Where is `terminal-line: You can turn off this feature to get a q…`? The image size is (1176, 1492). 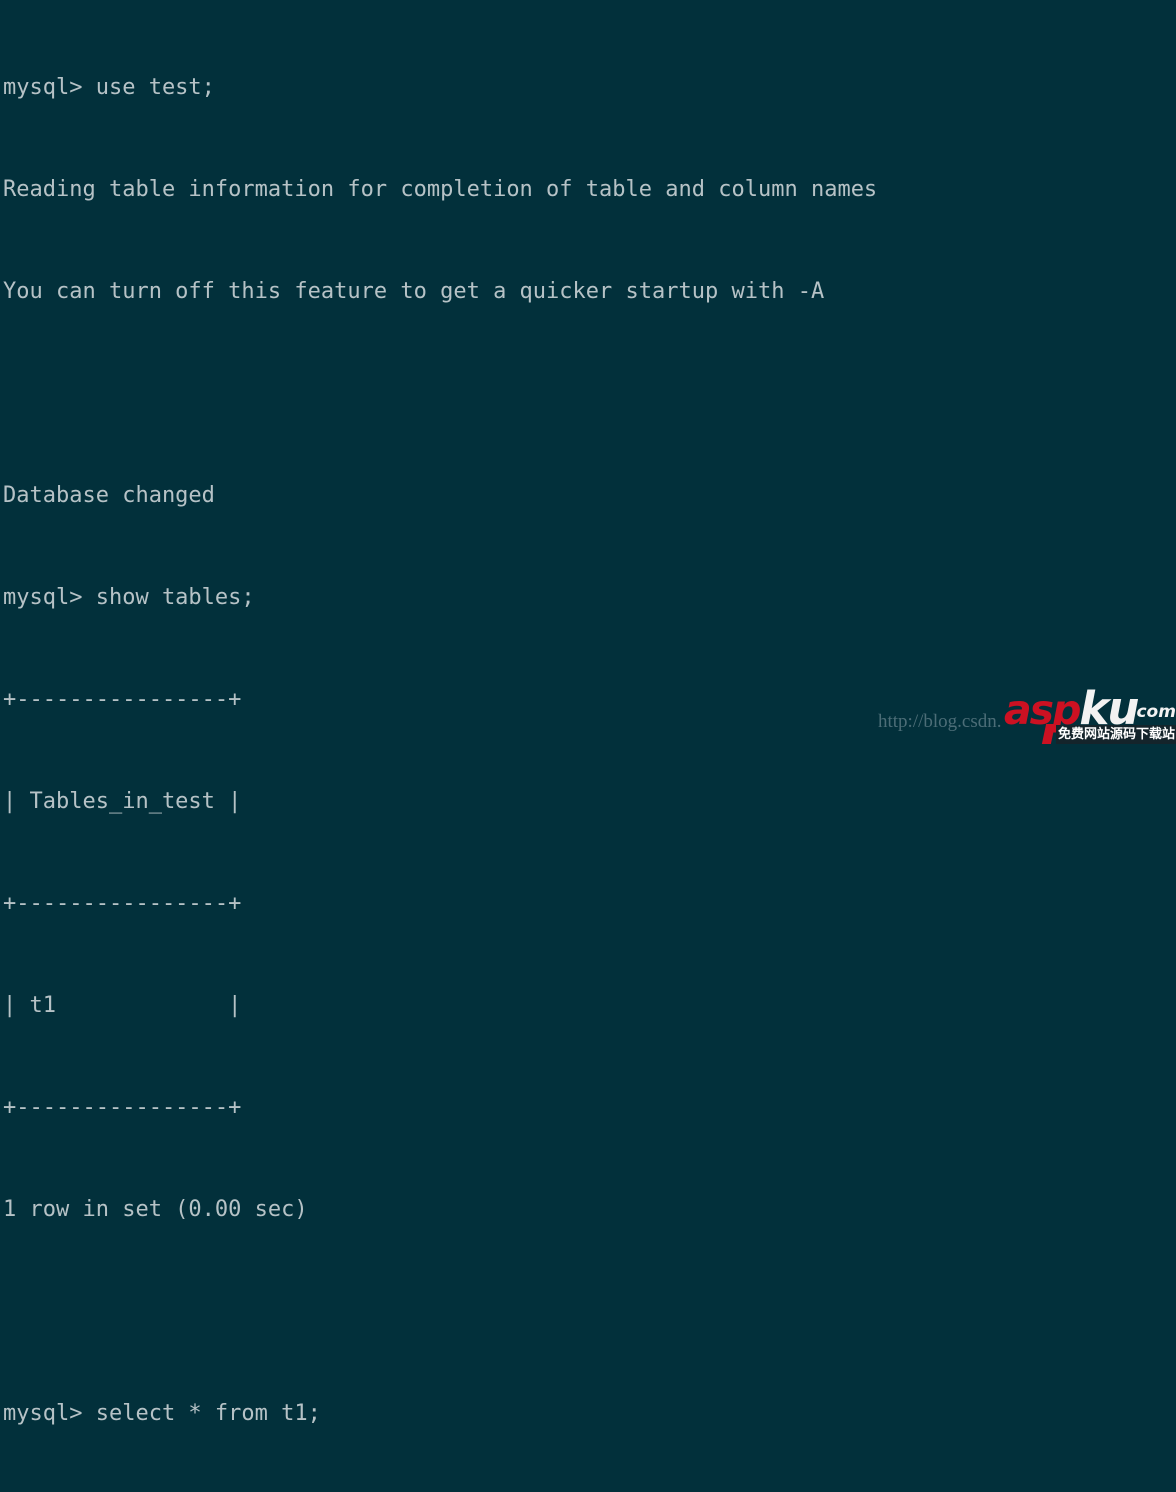 terminal-line: You can turn off this feature to get a q… is located at coordinates (414, 291).